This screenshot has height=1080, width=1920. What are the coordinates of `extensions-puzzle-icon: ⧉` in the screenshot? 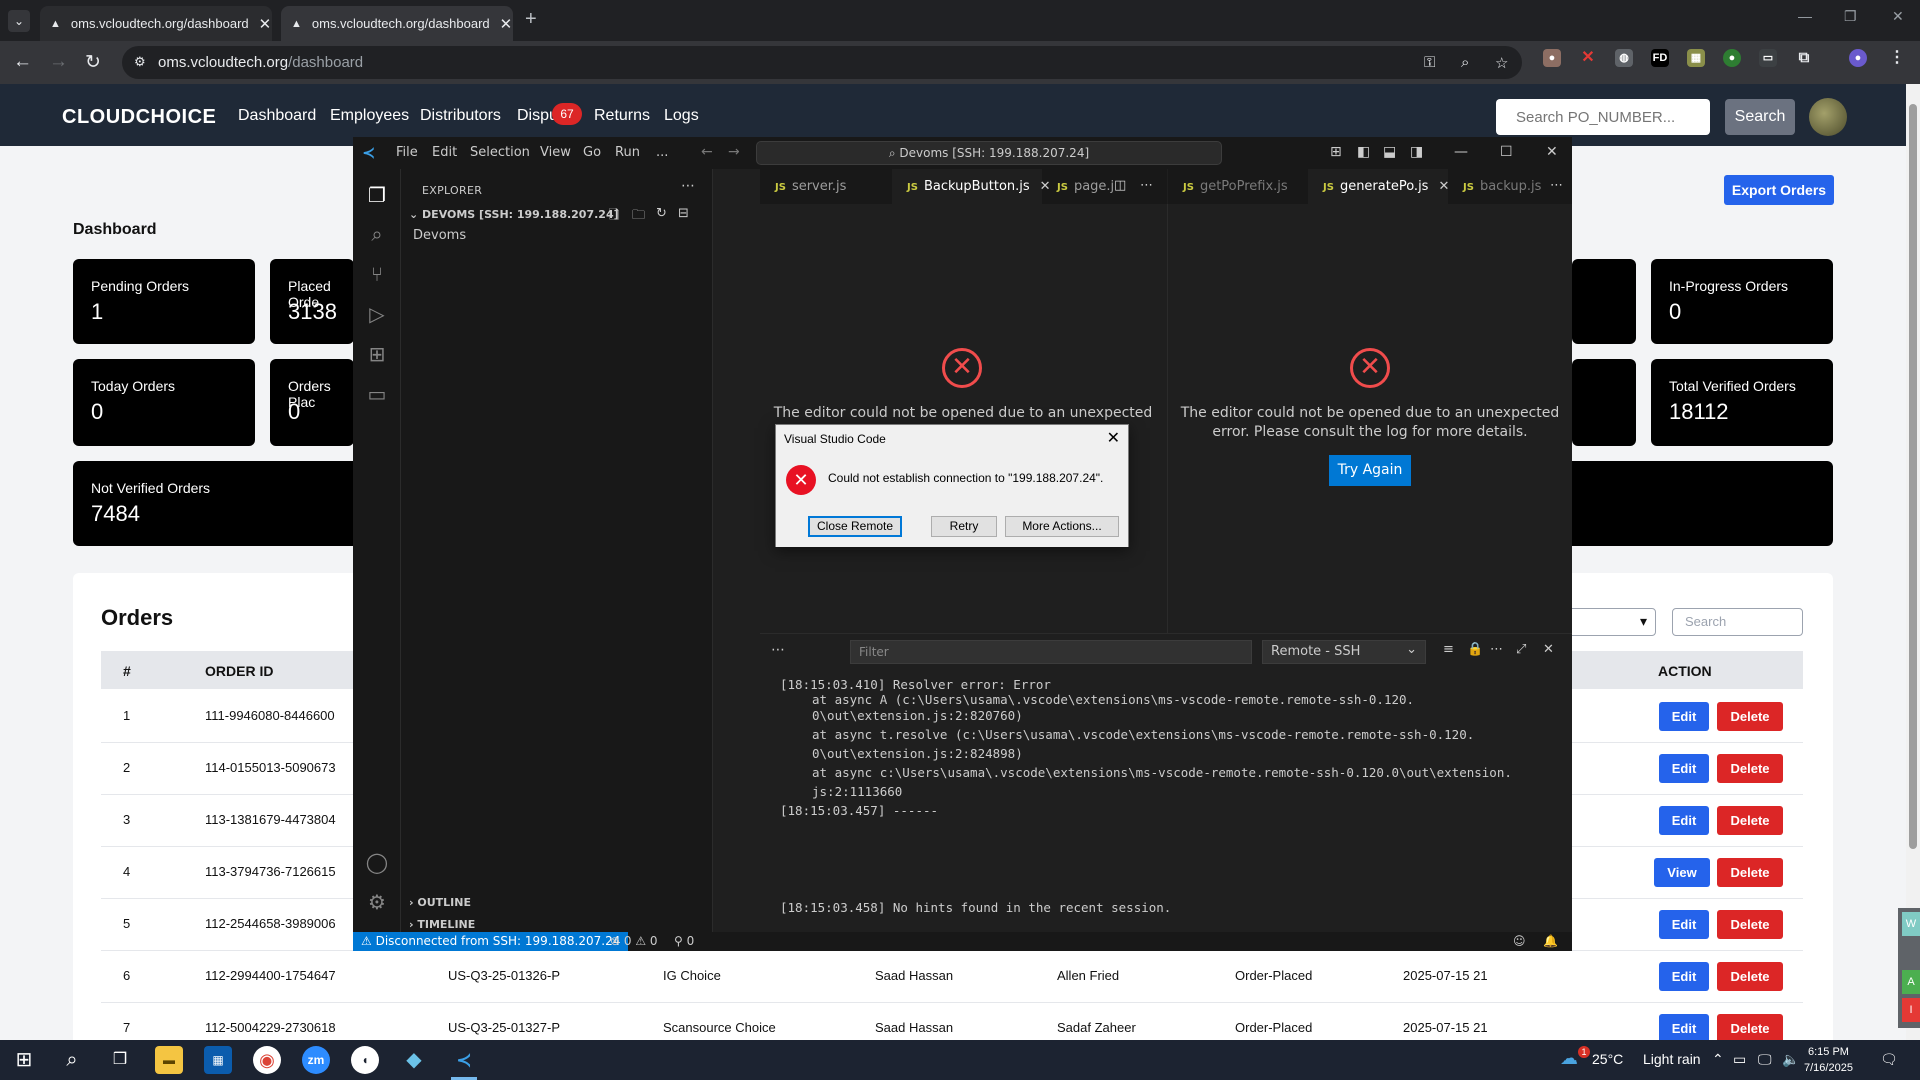 It's located at (1804, 58).